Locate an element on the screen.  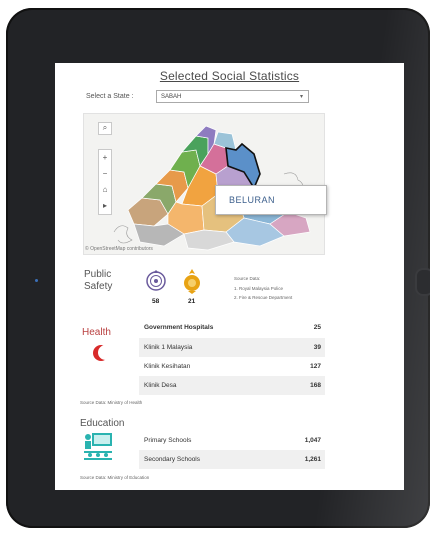
map-search-icon: ⌕ is located at coordinates (105, 128).